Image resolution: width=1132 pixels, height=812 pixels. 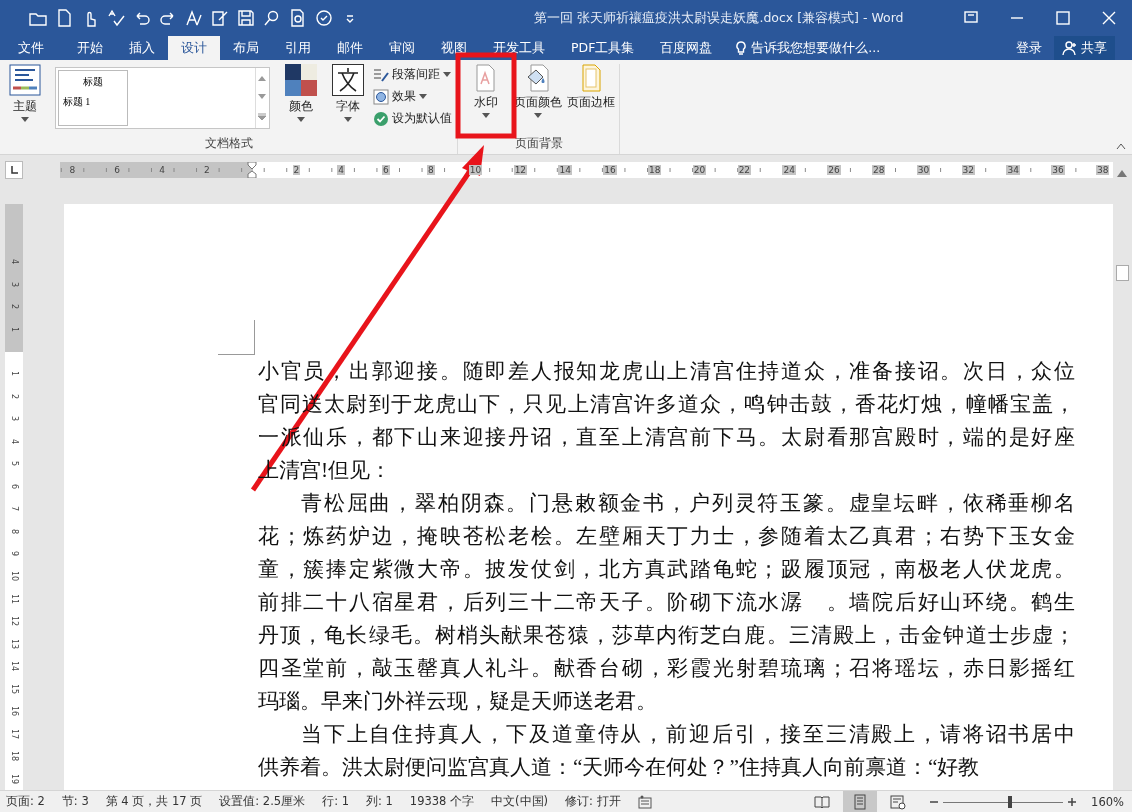 I want to click on page-borders-button: 页面边框, so click(x=590, y=100).